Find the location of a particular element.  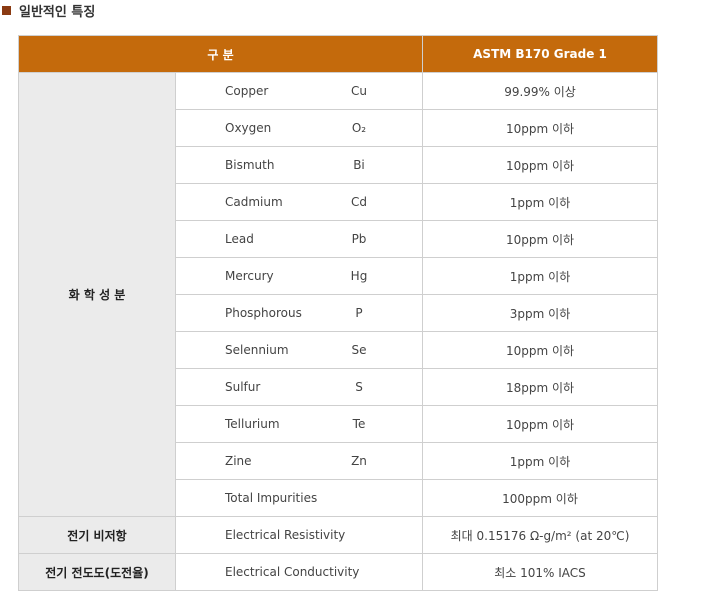

element-symbol: Bi is located at coordinates (359, 165).